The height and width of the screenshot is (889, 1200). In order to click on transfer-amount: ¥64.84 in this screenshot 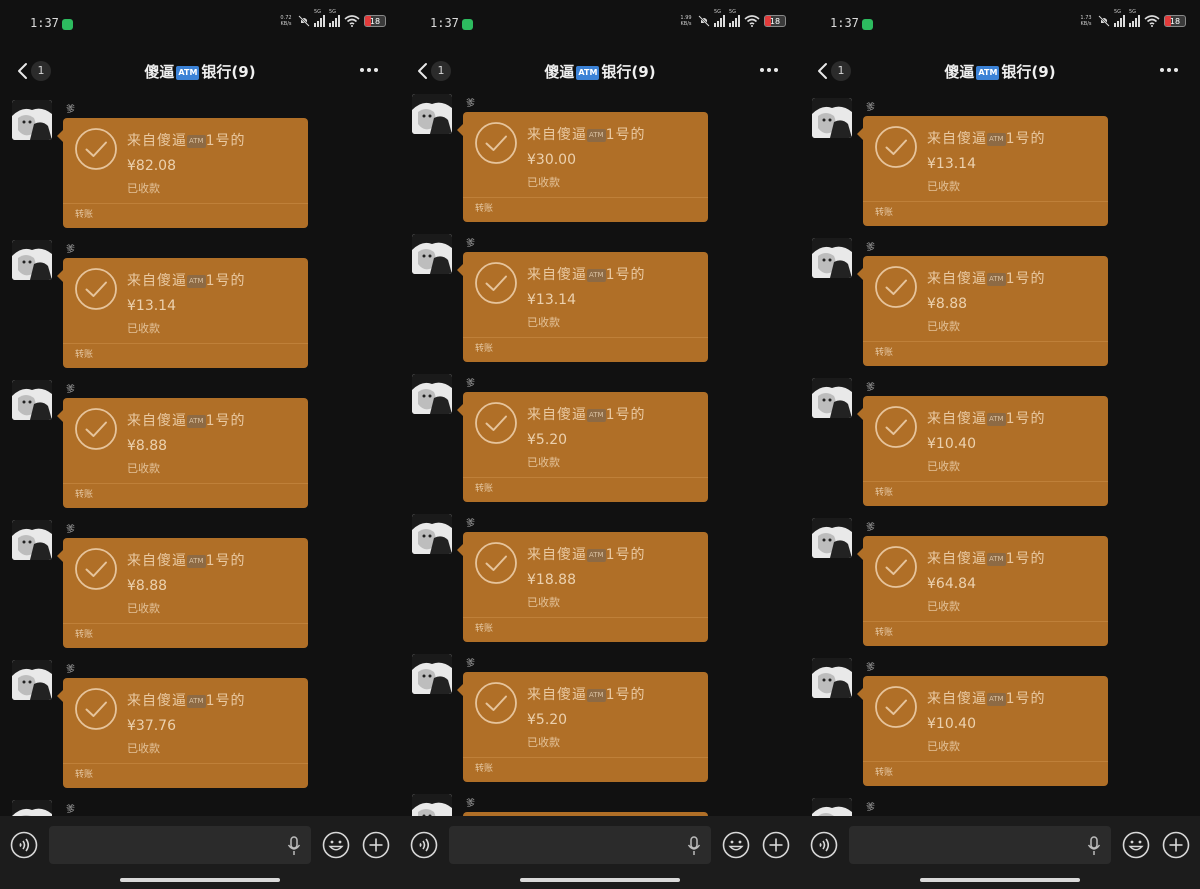, I will do `click(951, 584)`.